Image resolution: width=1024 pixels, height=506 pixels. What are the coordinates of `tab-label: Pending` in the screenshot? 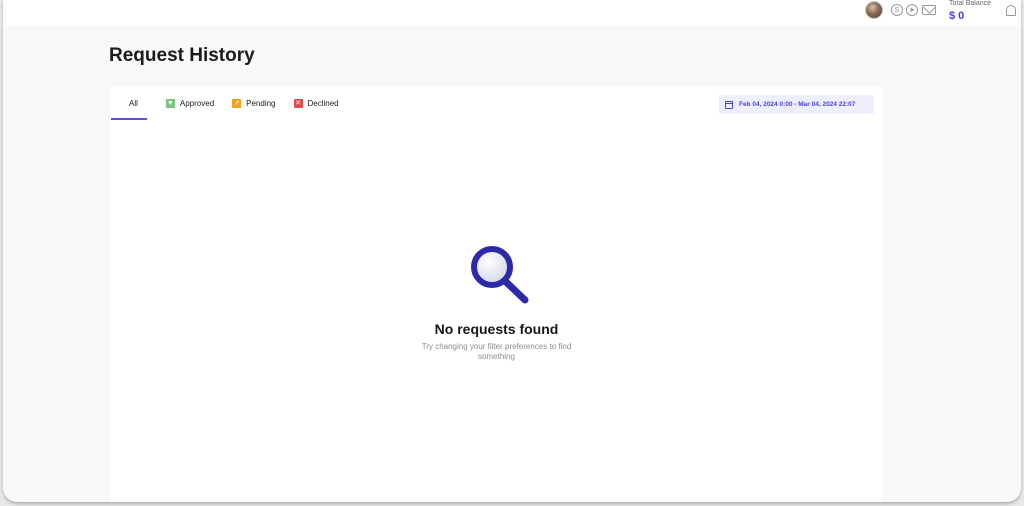 It's located at (261, 103).